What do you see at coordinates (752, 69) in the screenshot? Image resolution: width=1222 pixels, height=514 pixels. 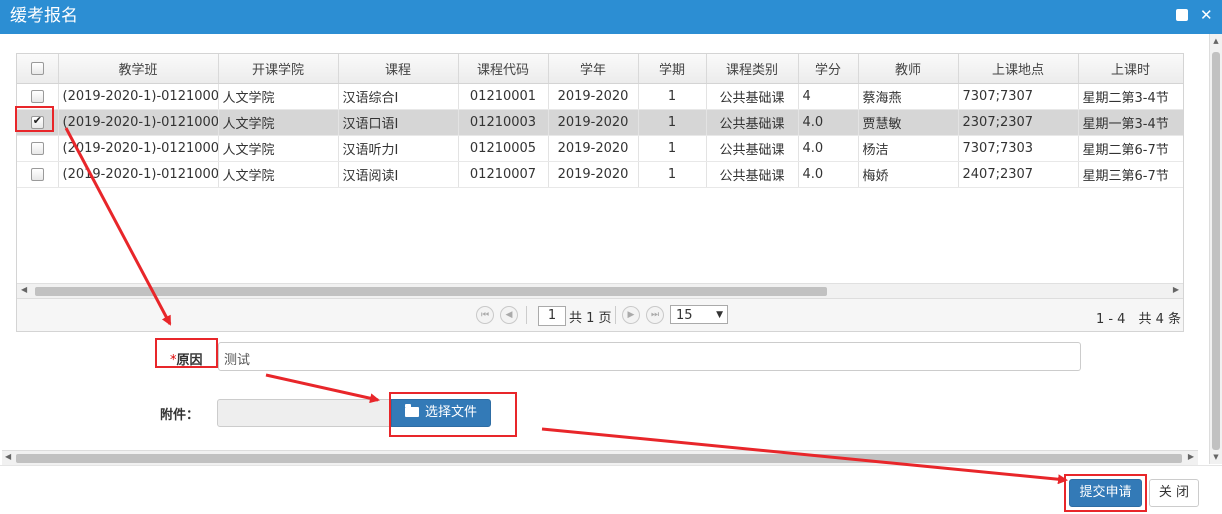 I see `column-header: 课程类别` at bounding box center [752, 69].